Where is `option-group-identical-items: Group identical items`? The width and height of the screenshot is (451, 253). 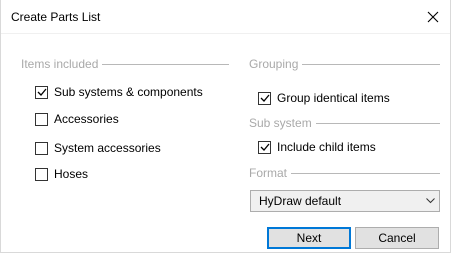 option-group-identical-items: Group identical items is located at coordinates (324, 98).